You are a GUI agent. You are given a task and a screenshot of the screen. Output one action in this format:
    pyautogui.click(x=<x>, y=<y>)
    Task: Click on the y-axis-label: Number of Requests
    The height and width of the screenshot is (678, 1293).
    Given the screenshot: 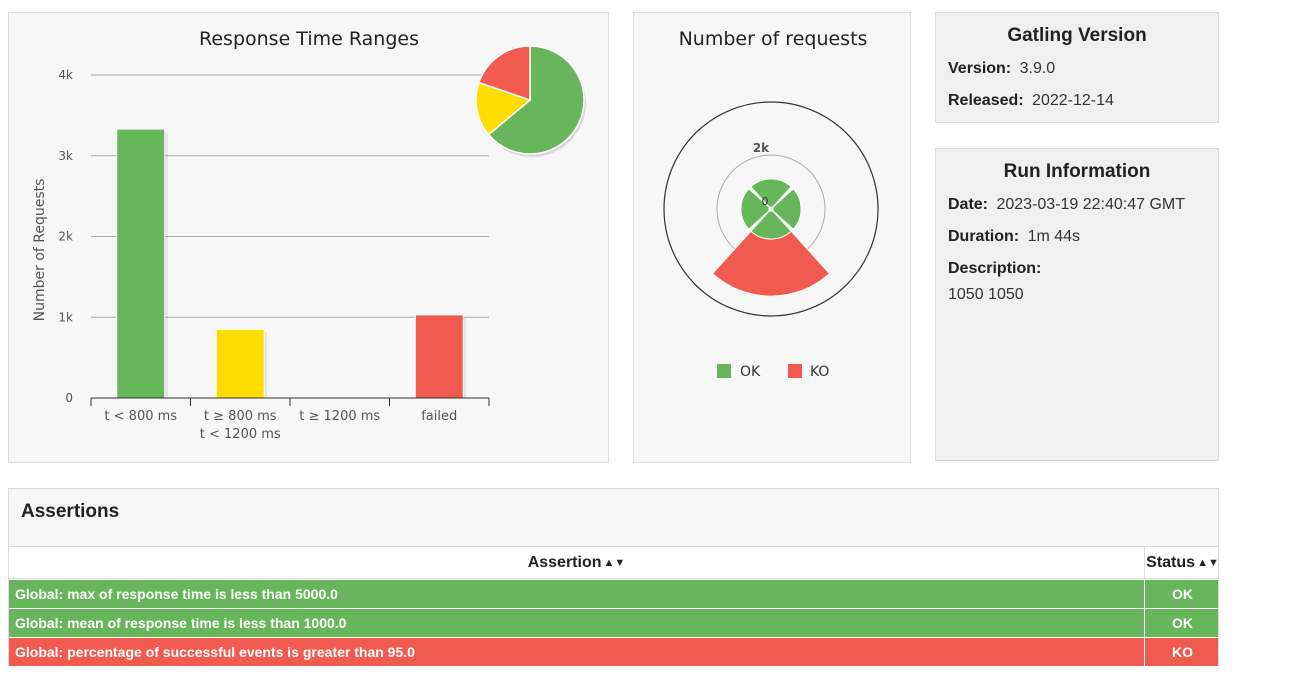 What is the action you would take?
    pyautogui.click(x=40, y=250)
    